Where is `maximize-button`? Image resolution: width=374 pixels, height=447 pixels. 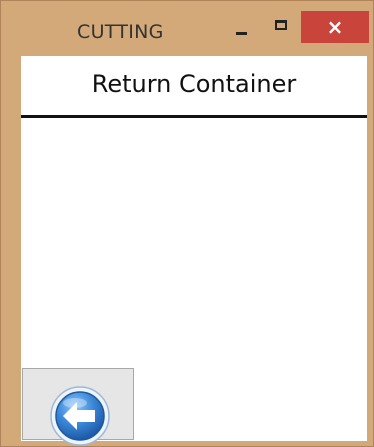 maximize-button is located at coordinates (281, 26).